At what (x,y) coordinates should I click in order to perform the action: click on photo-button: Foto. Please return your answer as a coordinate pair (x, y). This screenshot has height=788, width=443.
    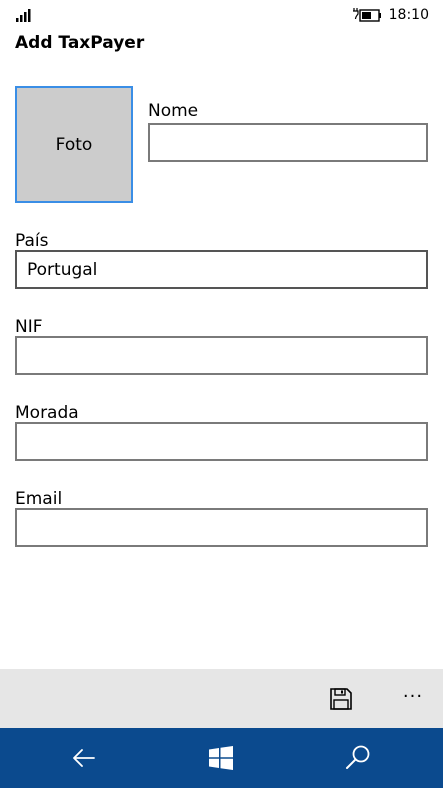
    Looking at the image, I should click on (74, 144).